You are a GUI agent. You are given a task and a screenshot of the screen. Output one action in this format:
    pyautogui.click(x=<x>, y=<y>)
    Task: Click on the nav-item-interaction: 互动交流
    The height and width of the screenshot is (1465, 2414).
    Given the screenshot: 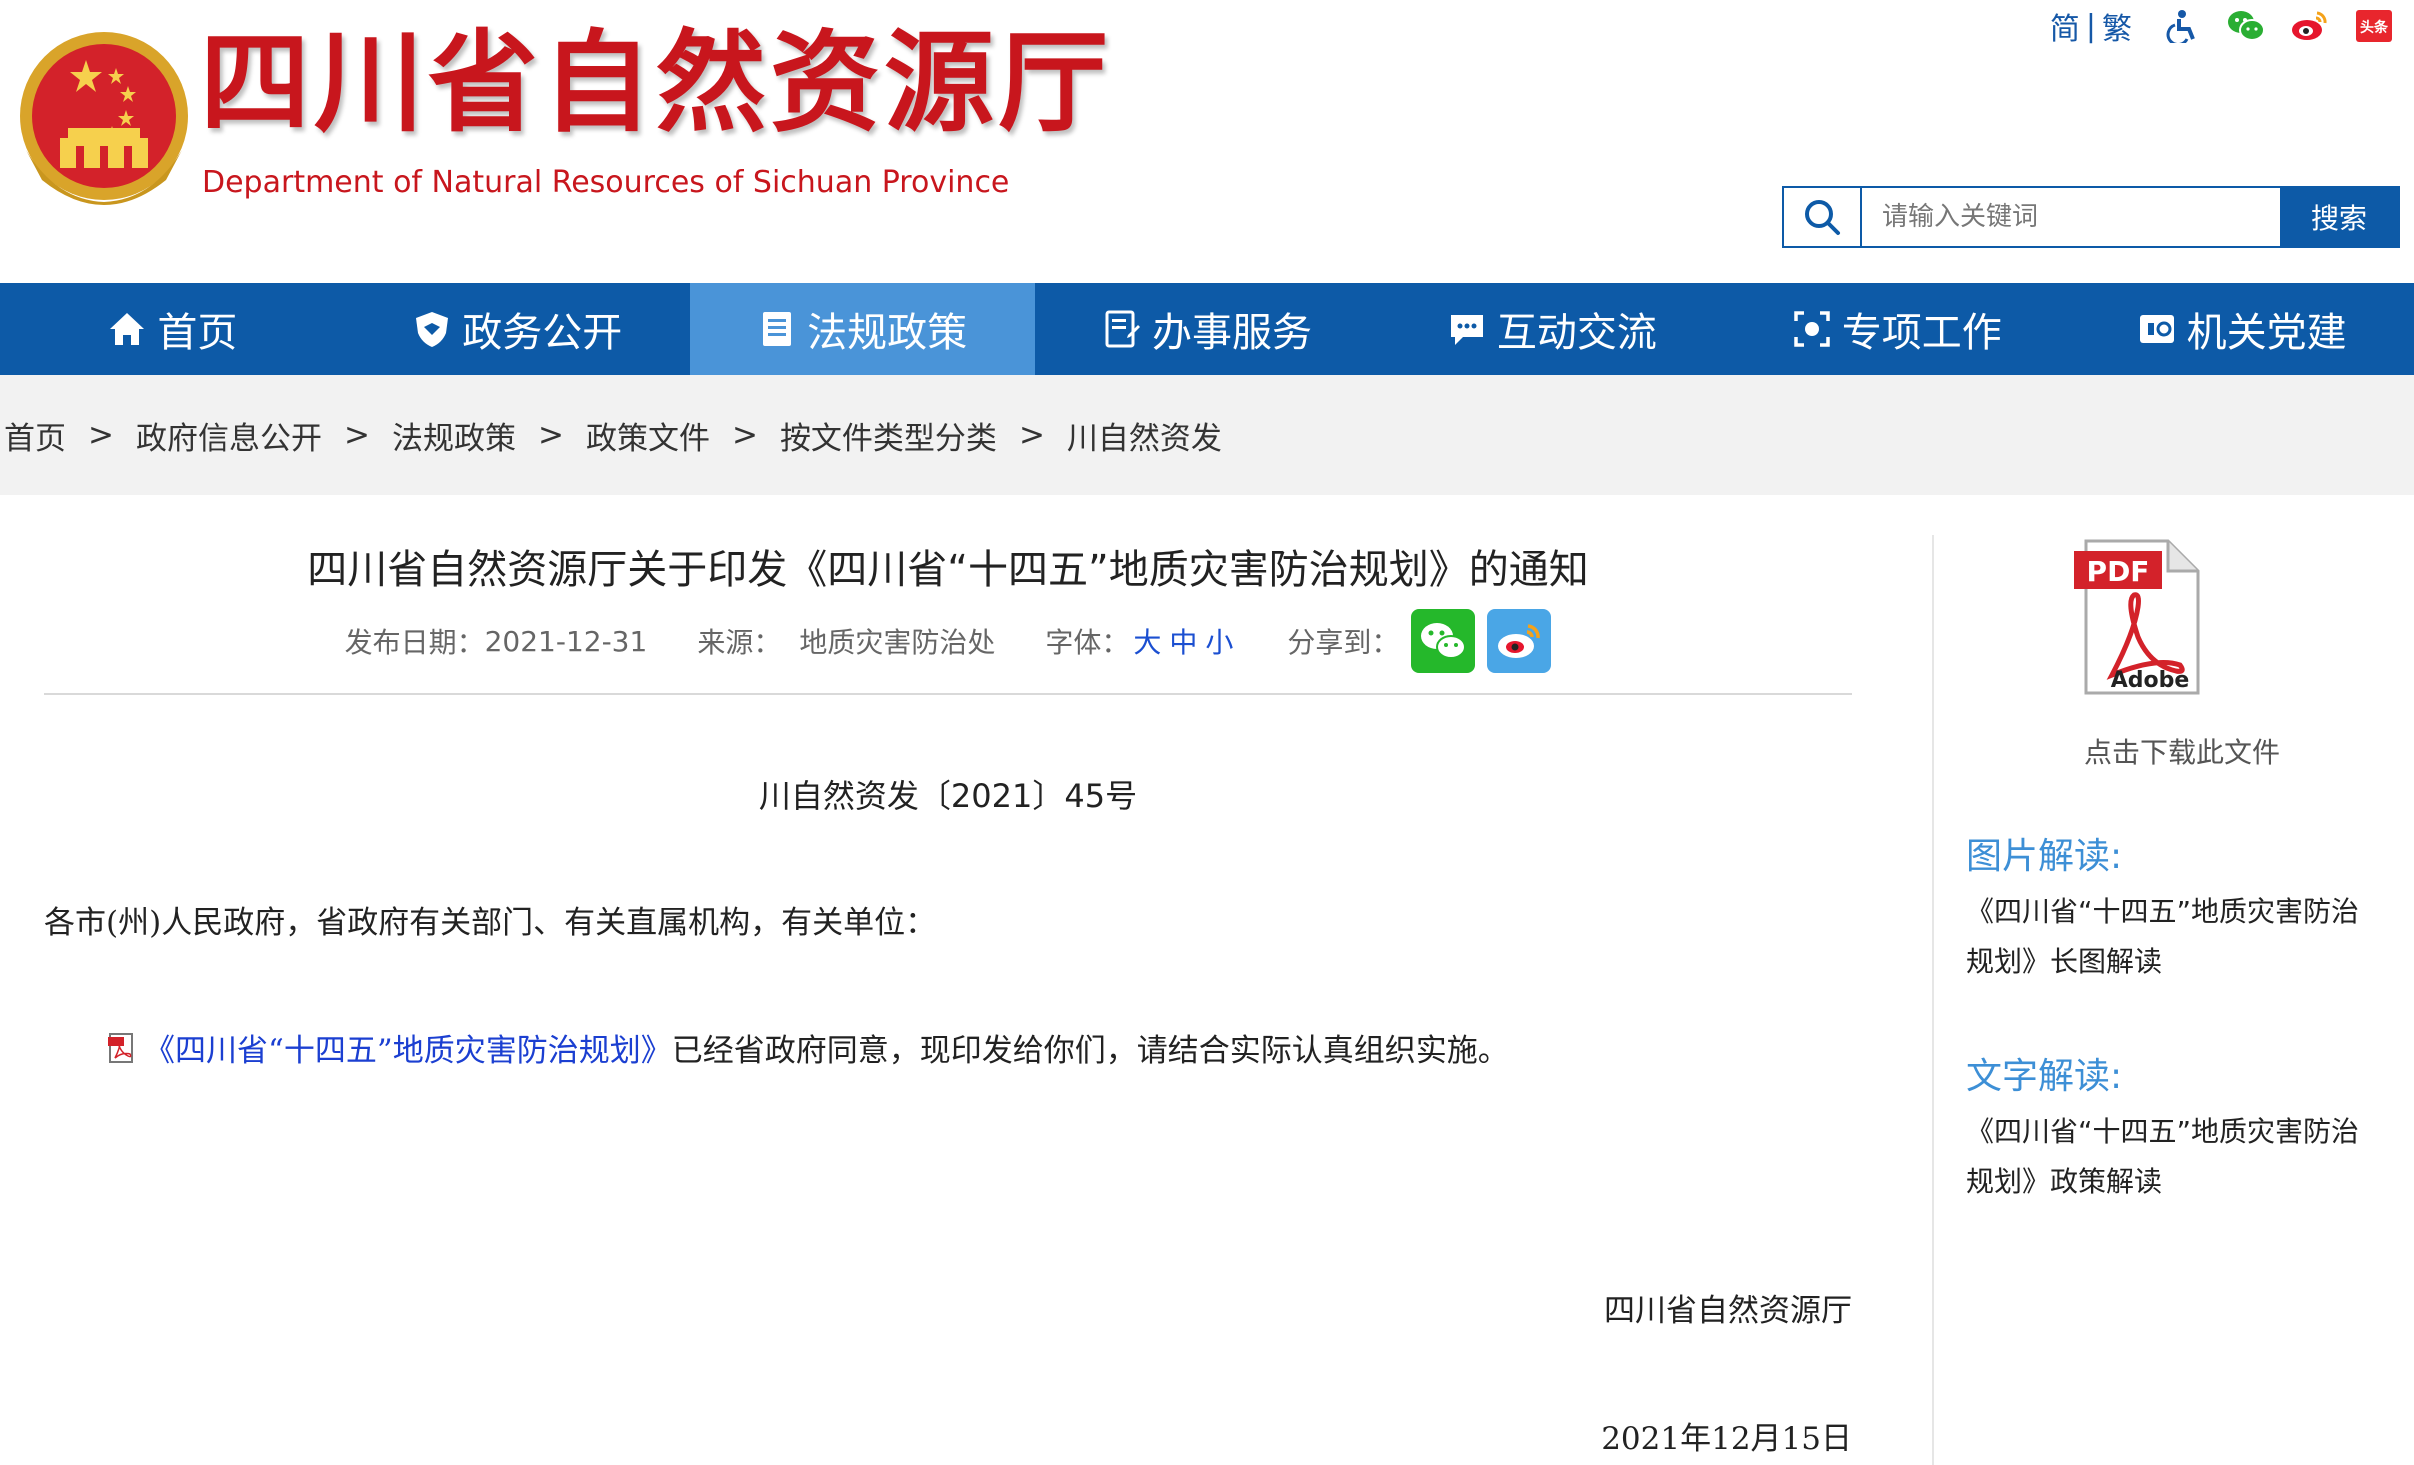 What is the action you would take?
    pyautogui.click(x=1551, y=329)
    